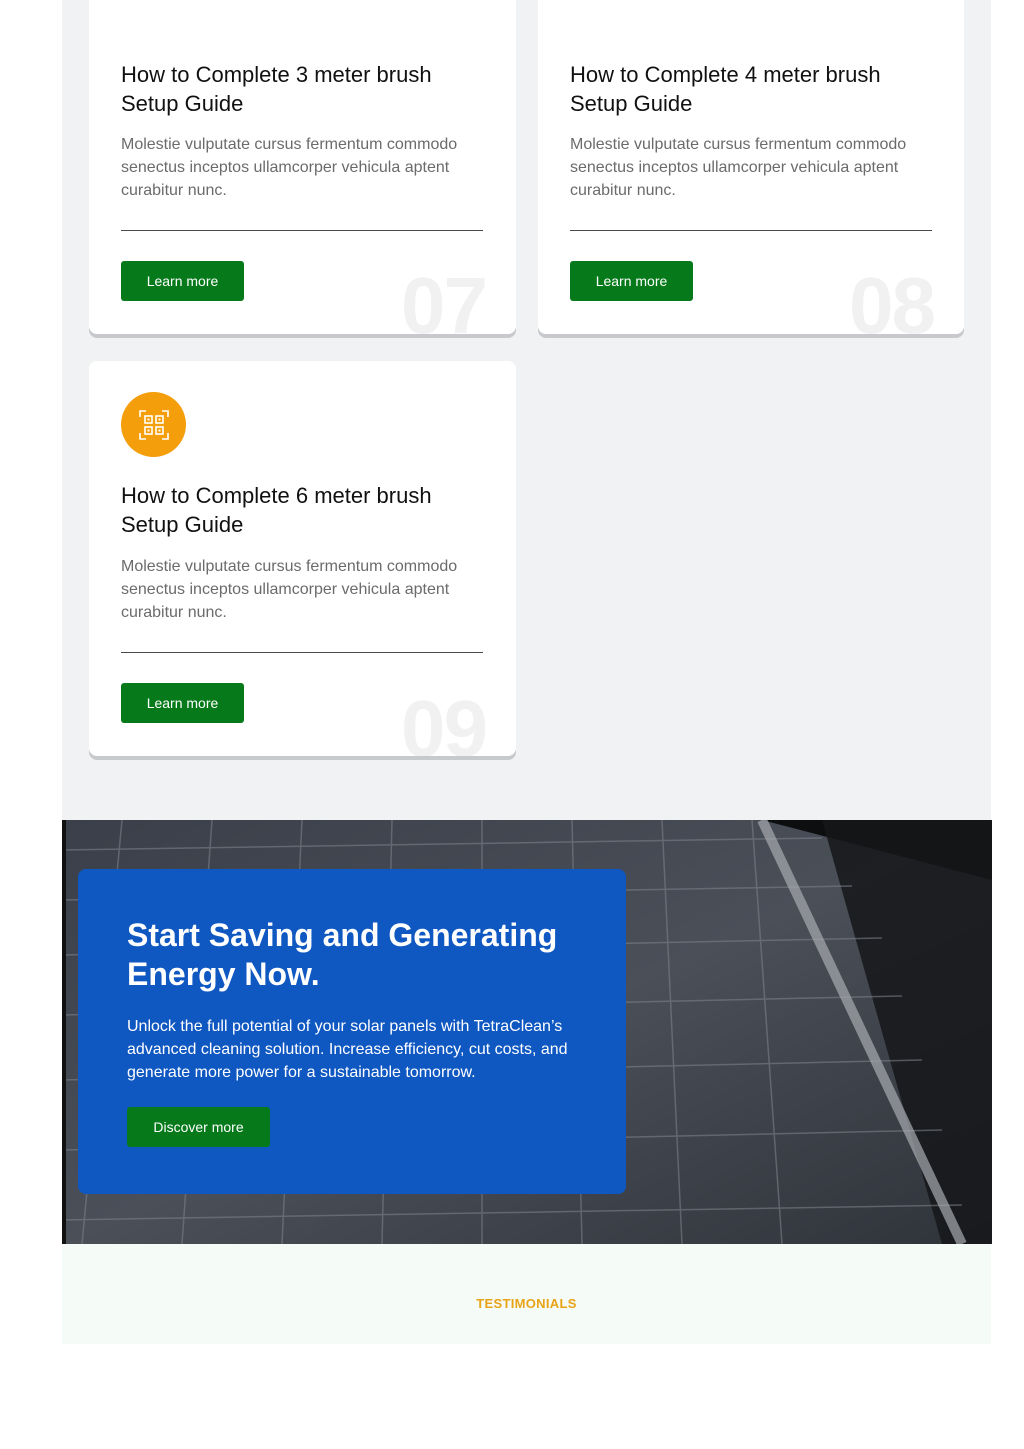 The image size is (1024, 1449). I want to click on card-number: 08, so click(892, 298).